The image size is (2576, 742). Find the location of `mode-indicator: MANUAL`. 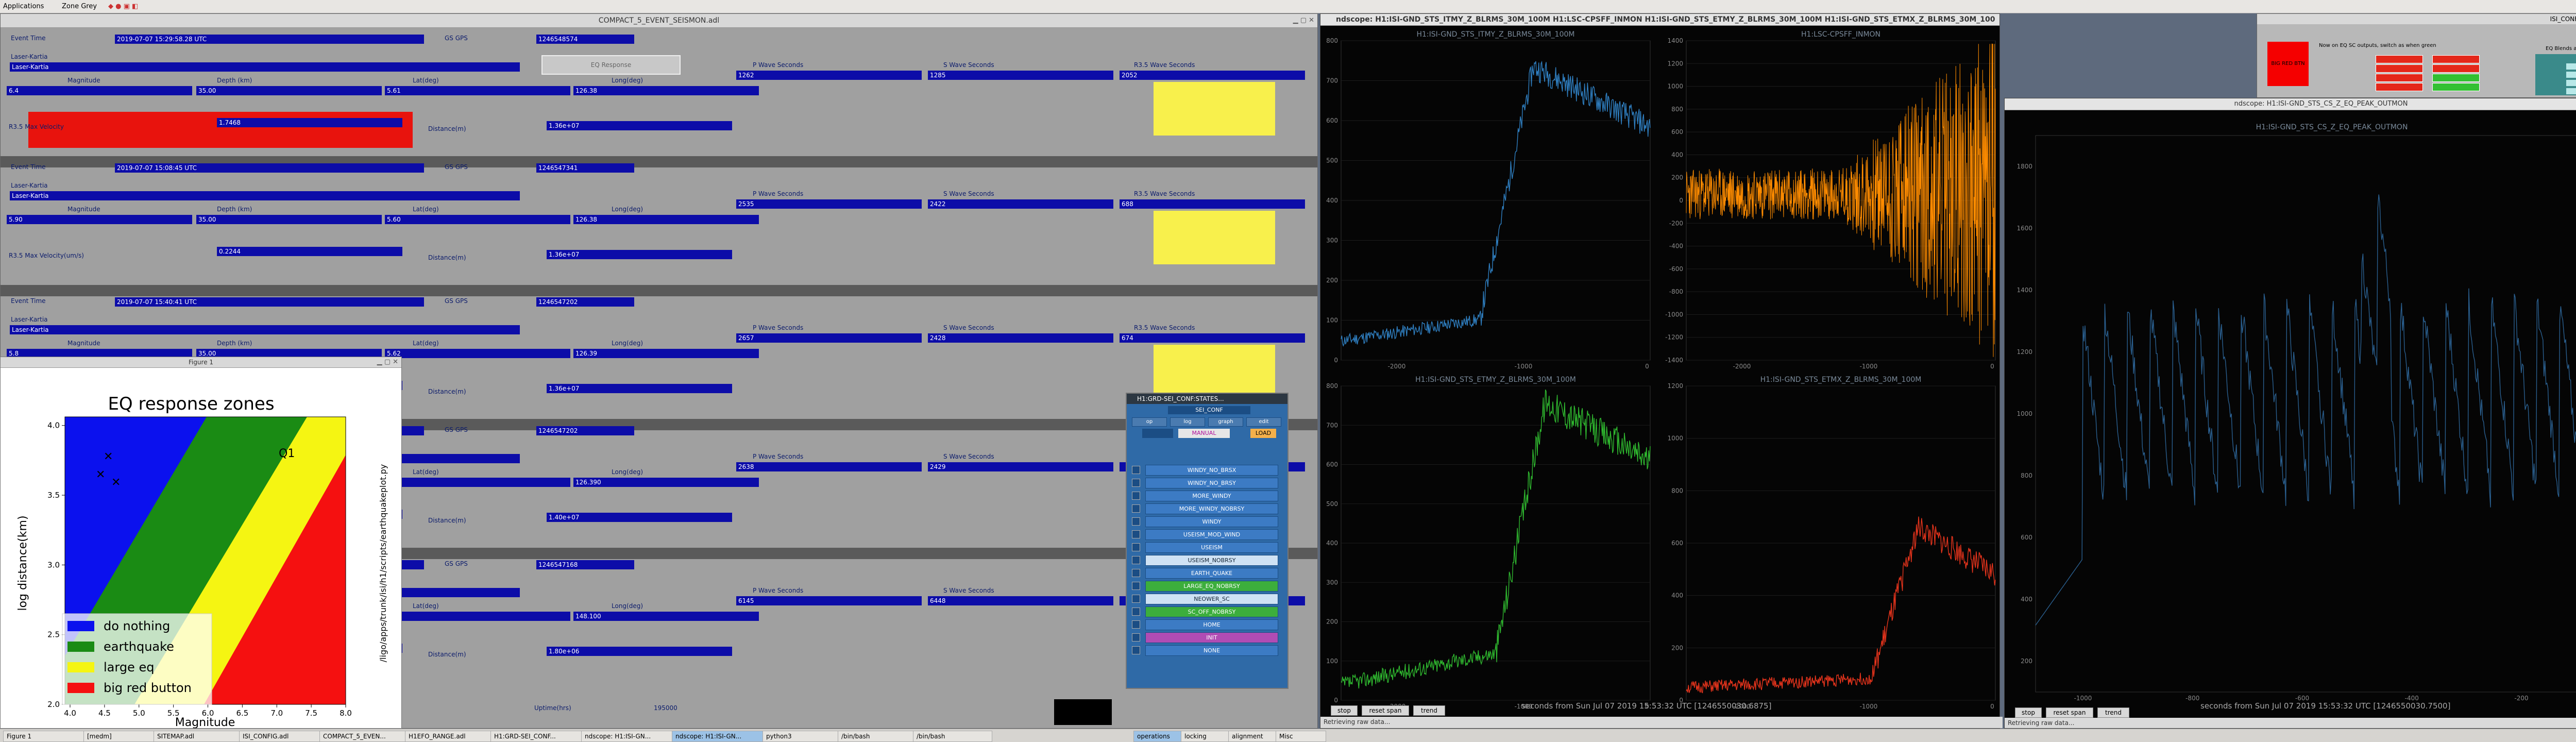

mode-indicator: MANUAL is located at coordinates (1204, 433).